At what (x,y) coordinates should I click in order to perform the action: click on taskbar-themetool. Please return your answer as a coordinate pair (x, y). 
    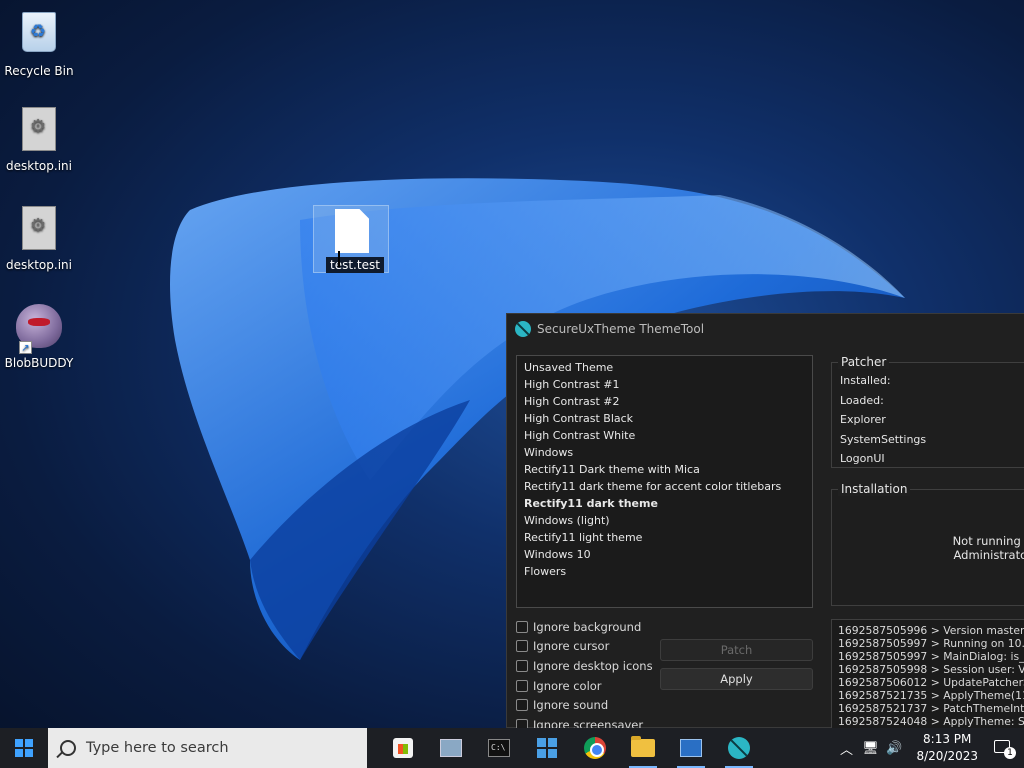
    Looking at the image, I should click on (739, 748).